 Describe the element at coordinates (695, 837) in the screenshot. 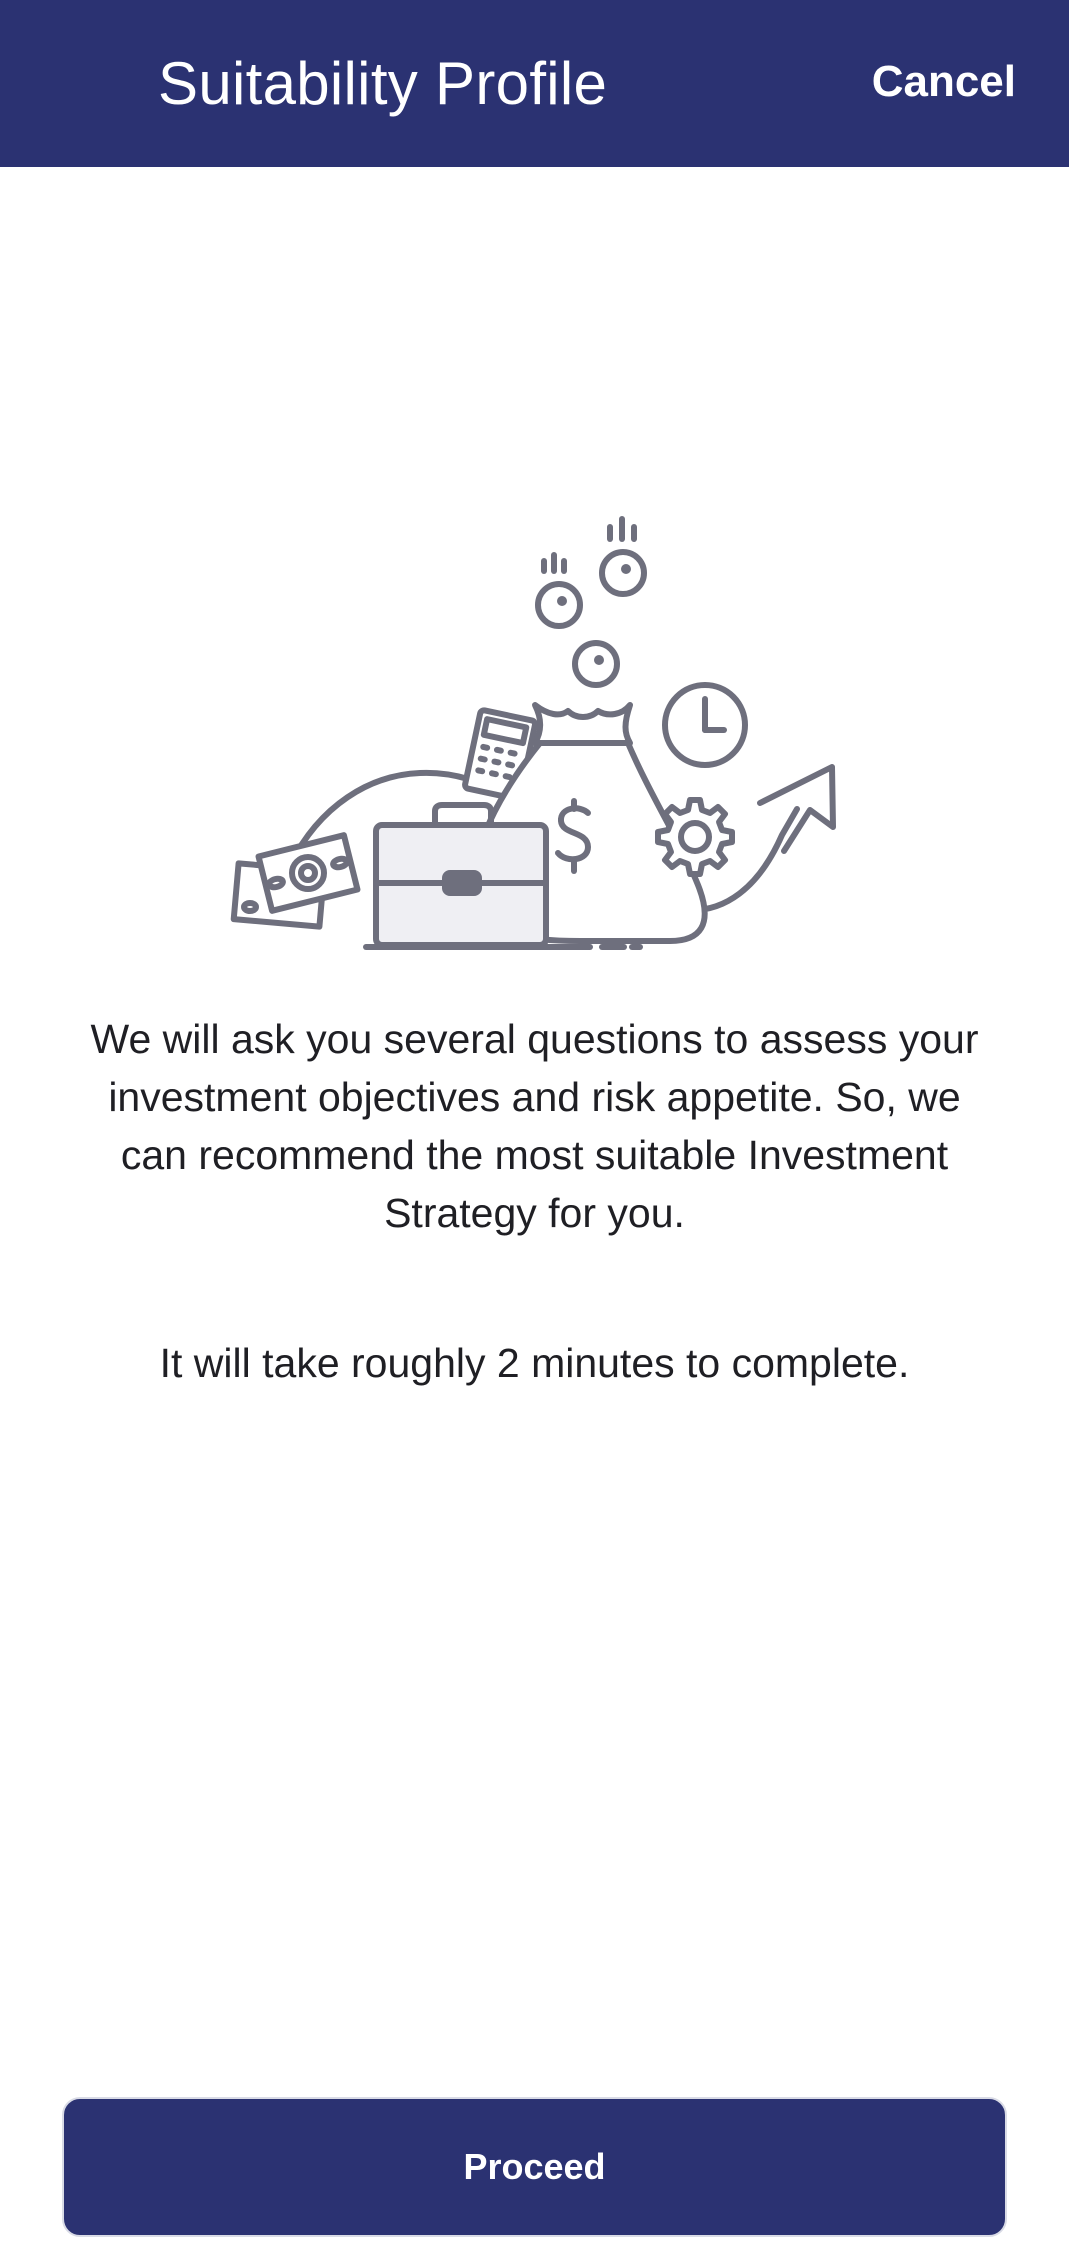

I see `gear-icon` at that location.